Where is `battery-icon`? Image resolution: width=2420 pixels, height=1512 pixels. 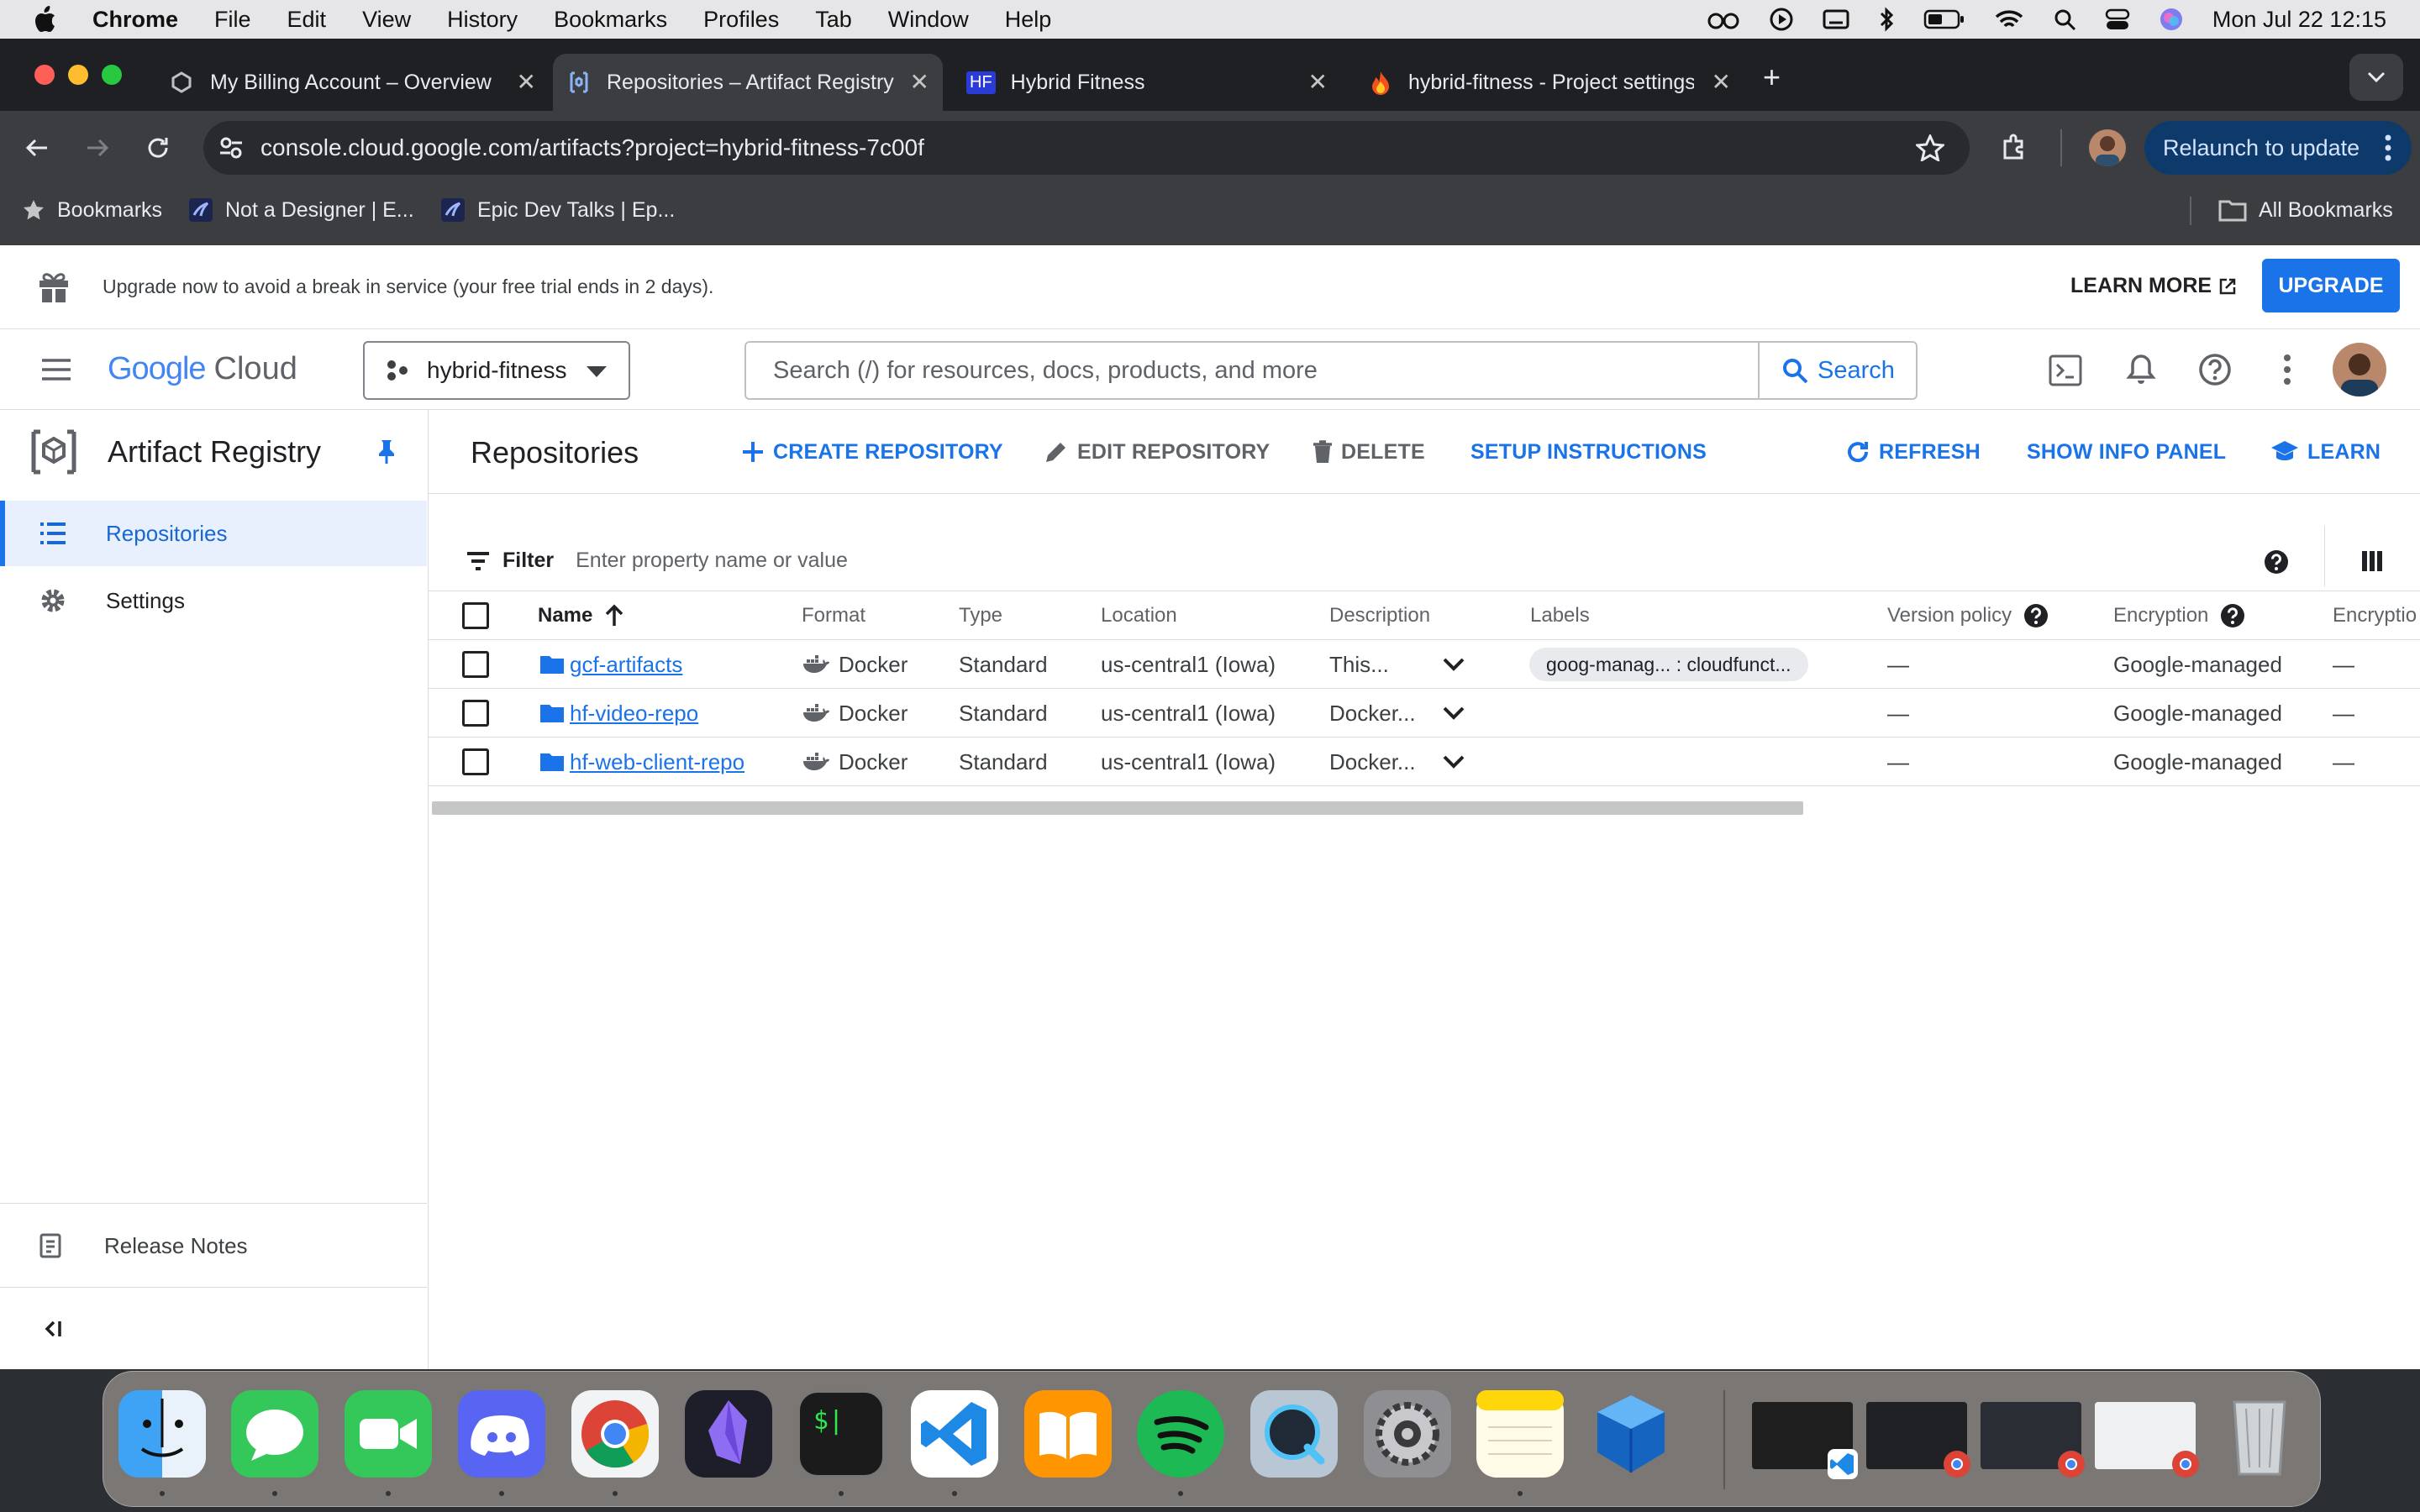 battery-icon is located at coordinates (1944, 19).